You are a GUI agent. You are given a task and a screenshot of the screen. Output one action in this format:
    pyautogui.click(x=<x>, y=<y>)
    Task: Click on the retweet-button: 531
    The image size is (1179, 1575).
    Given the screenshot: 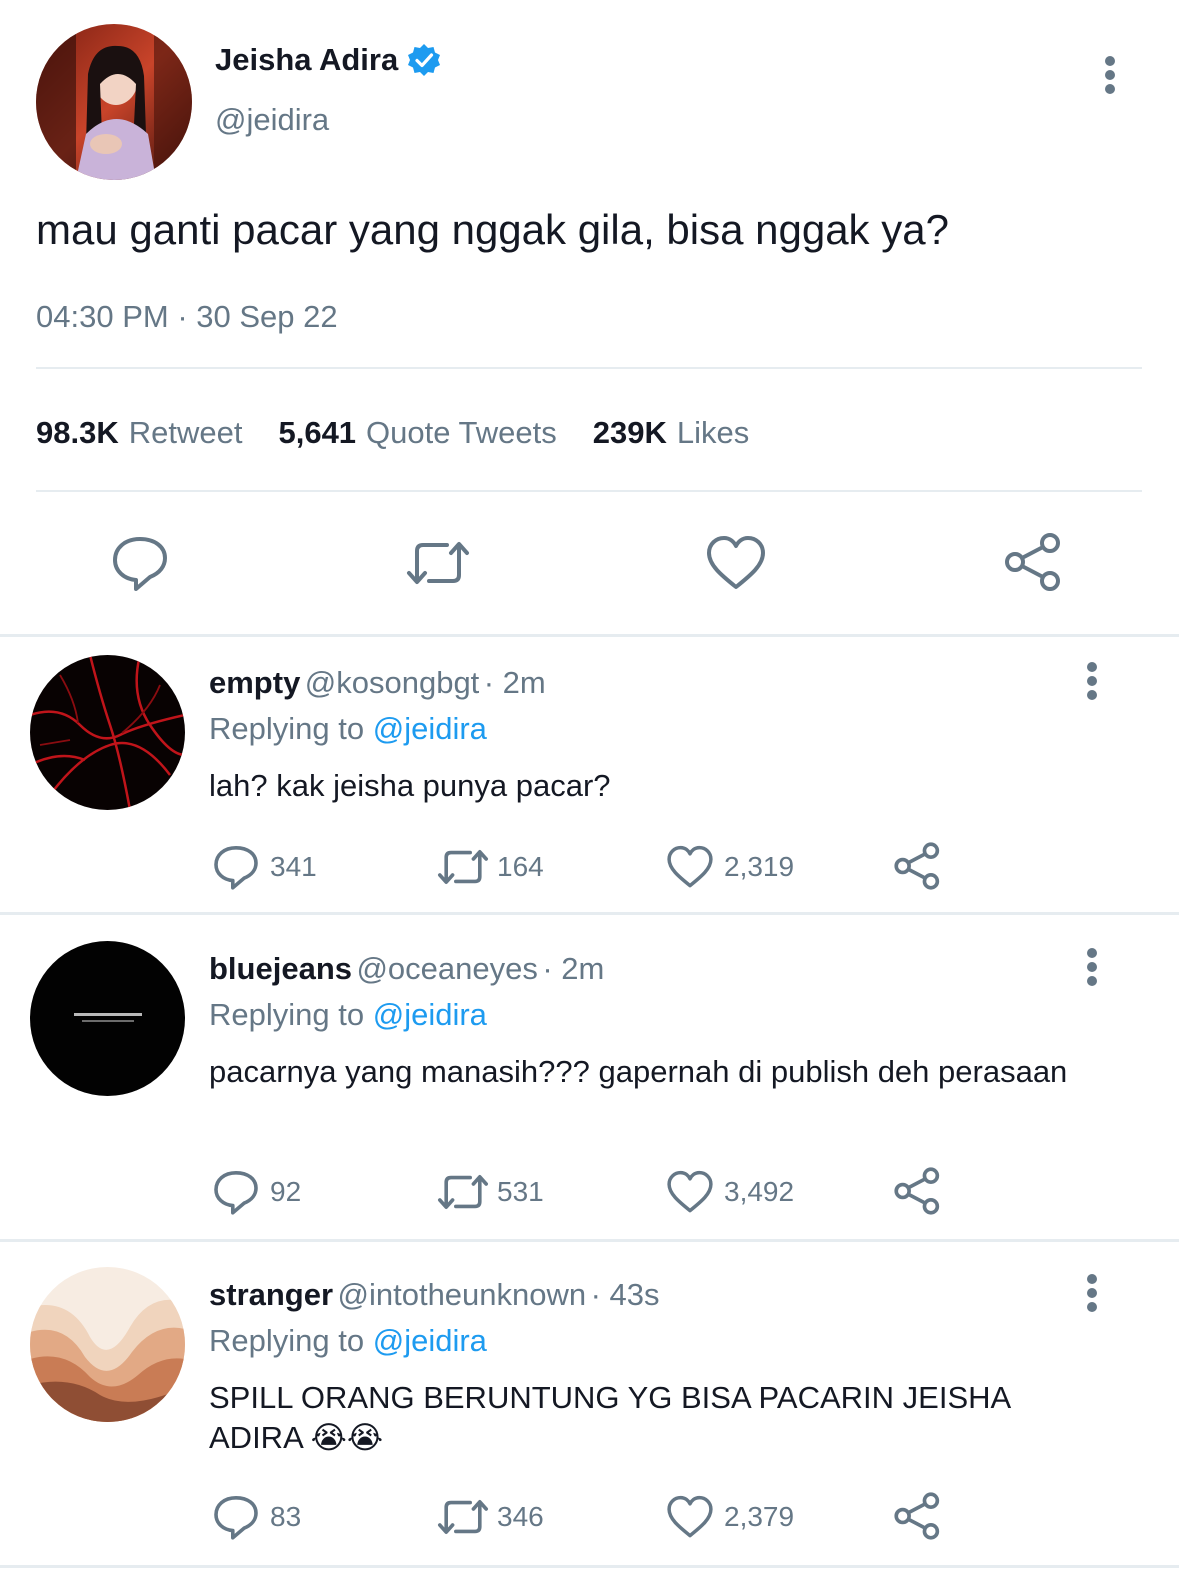 What is the action you would take?
    pyautogui.click(x=489, y=1192)
    